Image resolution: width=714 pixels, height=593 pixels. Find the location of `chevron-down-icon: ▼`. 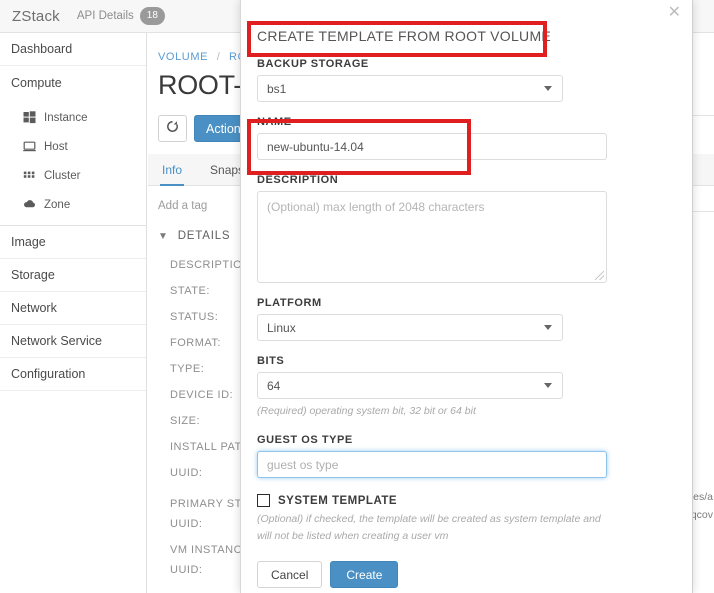

chevron-down-icon: ▼ is located at coordinates (163, 236).